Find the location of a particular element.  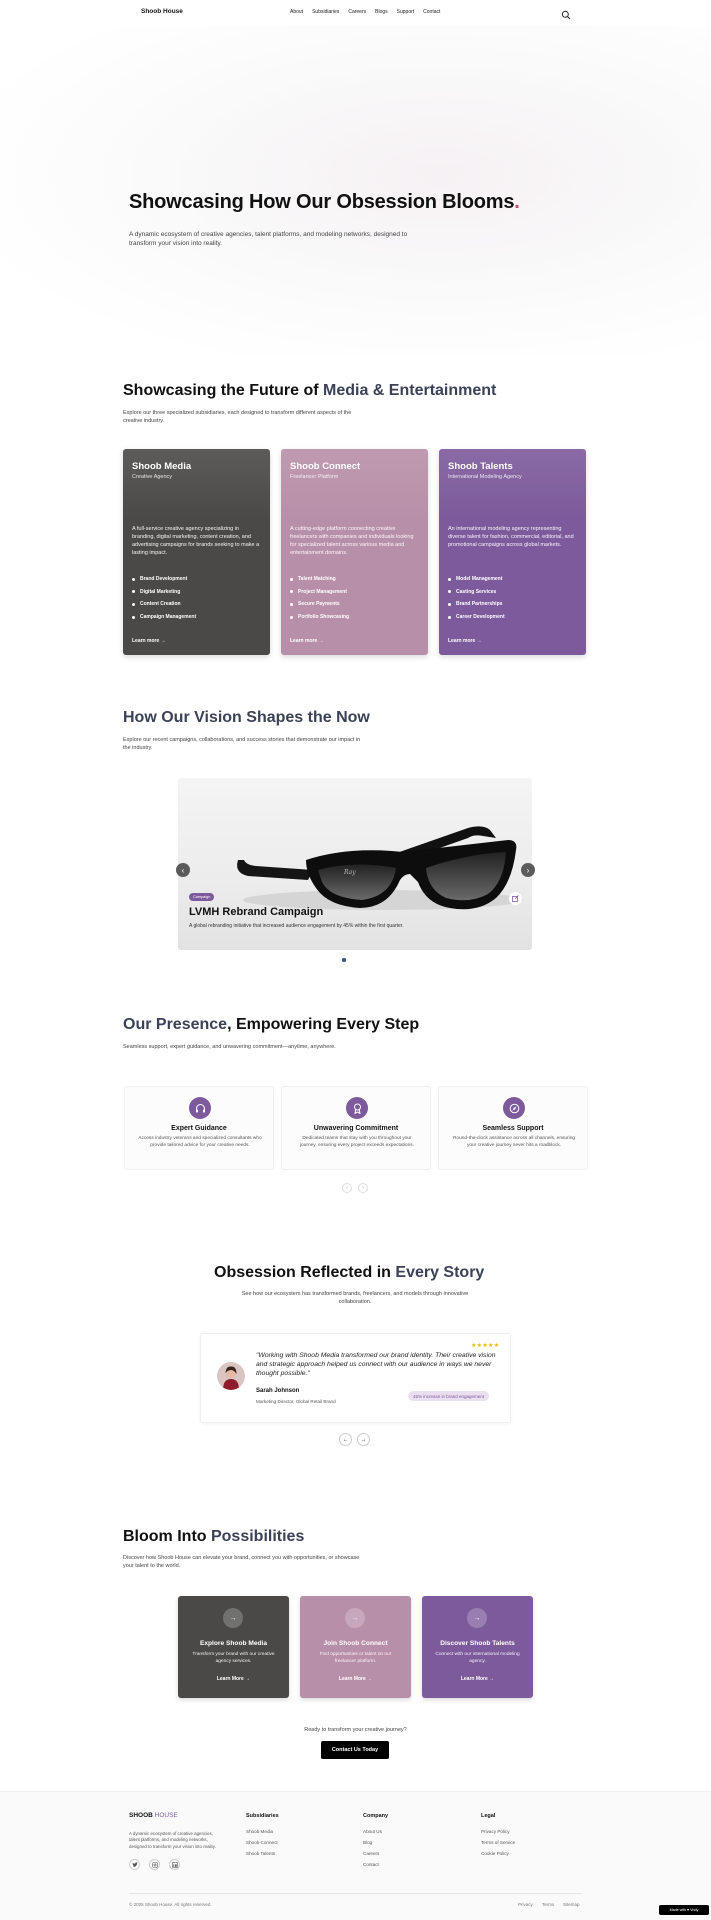

campaign-title: LVMH Rebrand Campaign is located at coordinates (256, 912).